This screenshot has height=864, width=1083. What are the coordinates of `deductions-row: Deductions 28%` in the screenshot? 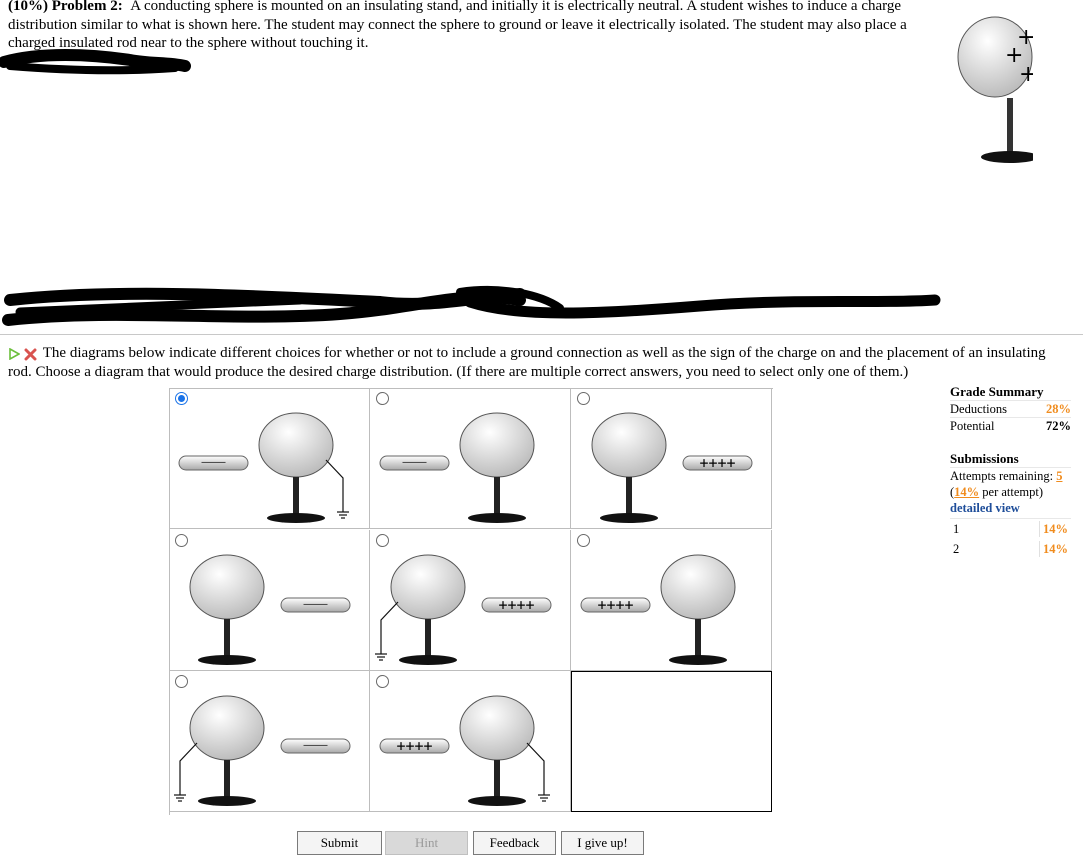 It's located at (1010, 408).